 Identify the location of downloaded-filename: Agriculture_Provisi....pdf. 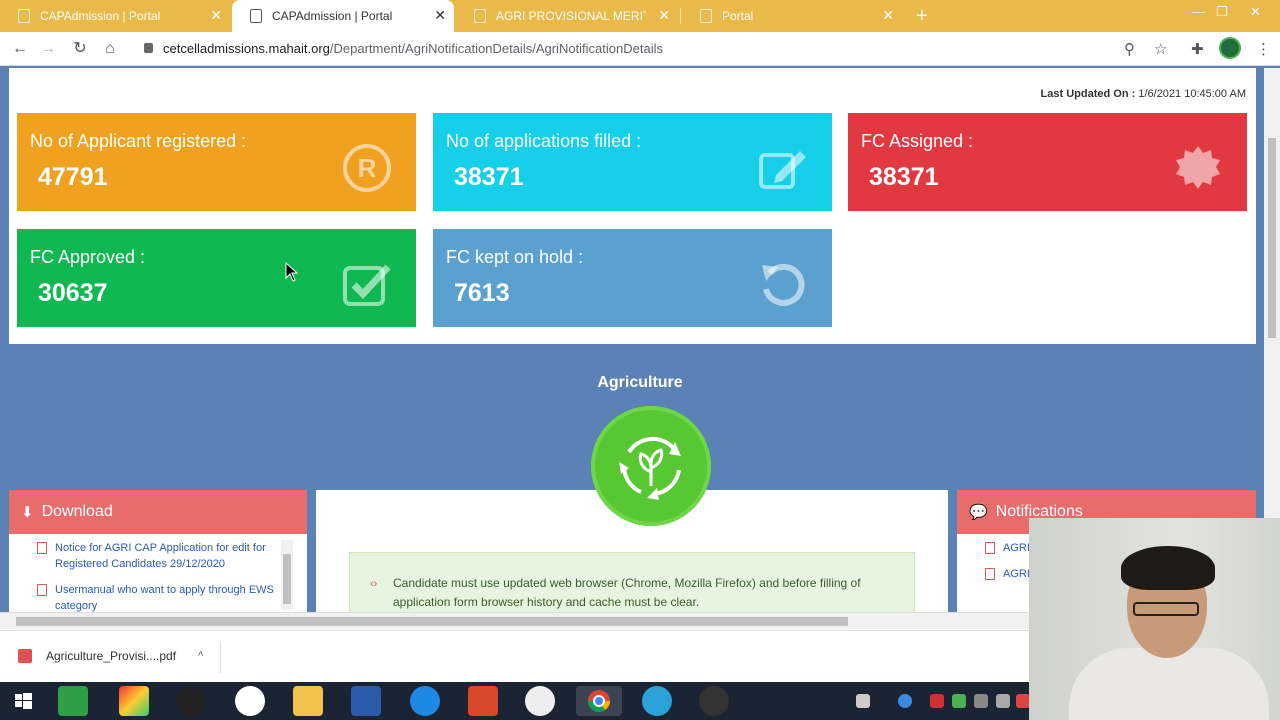
(111, 656).